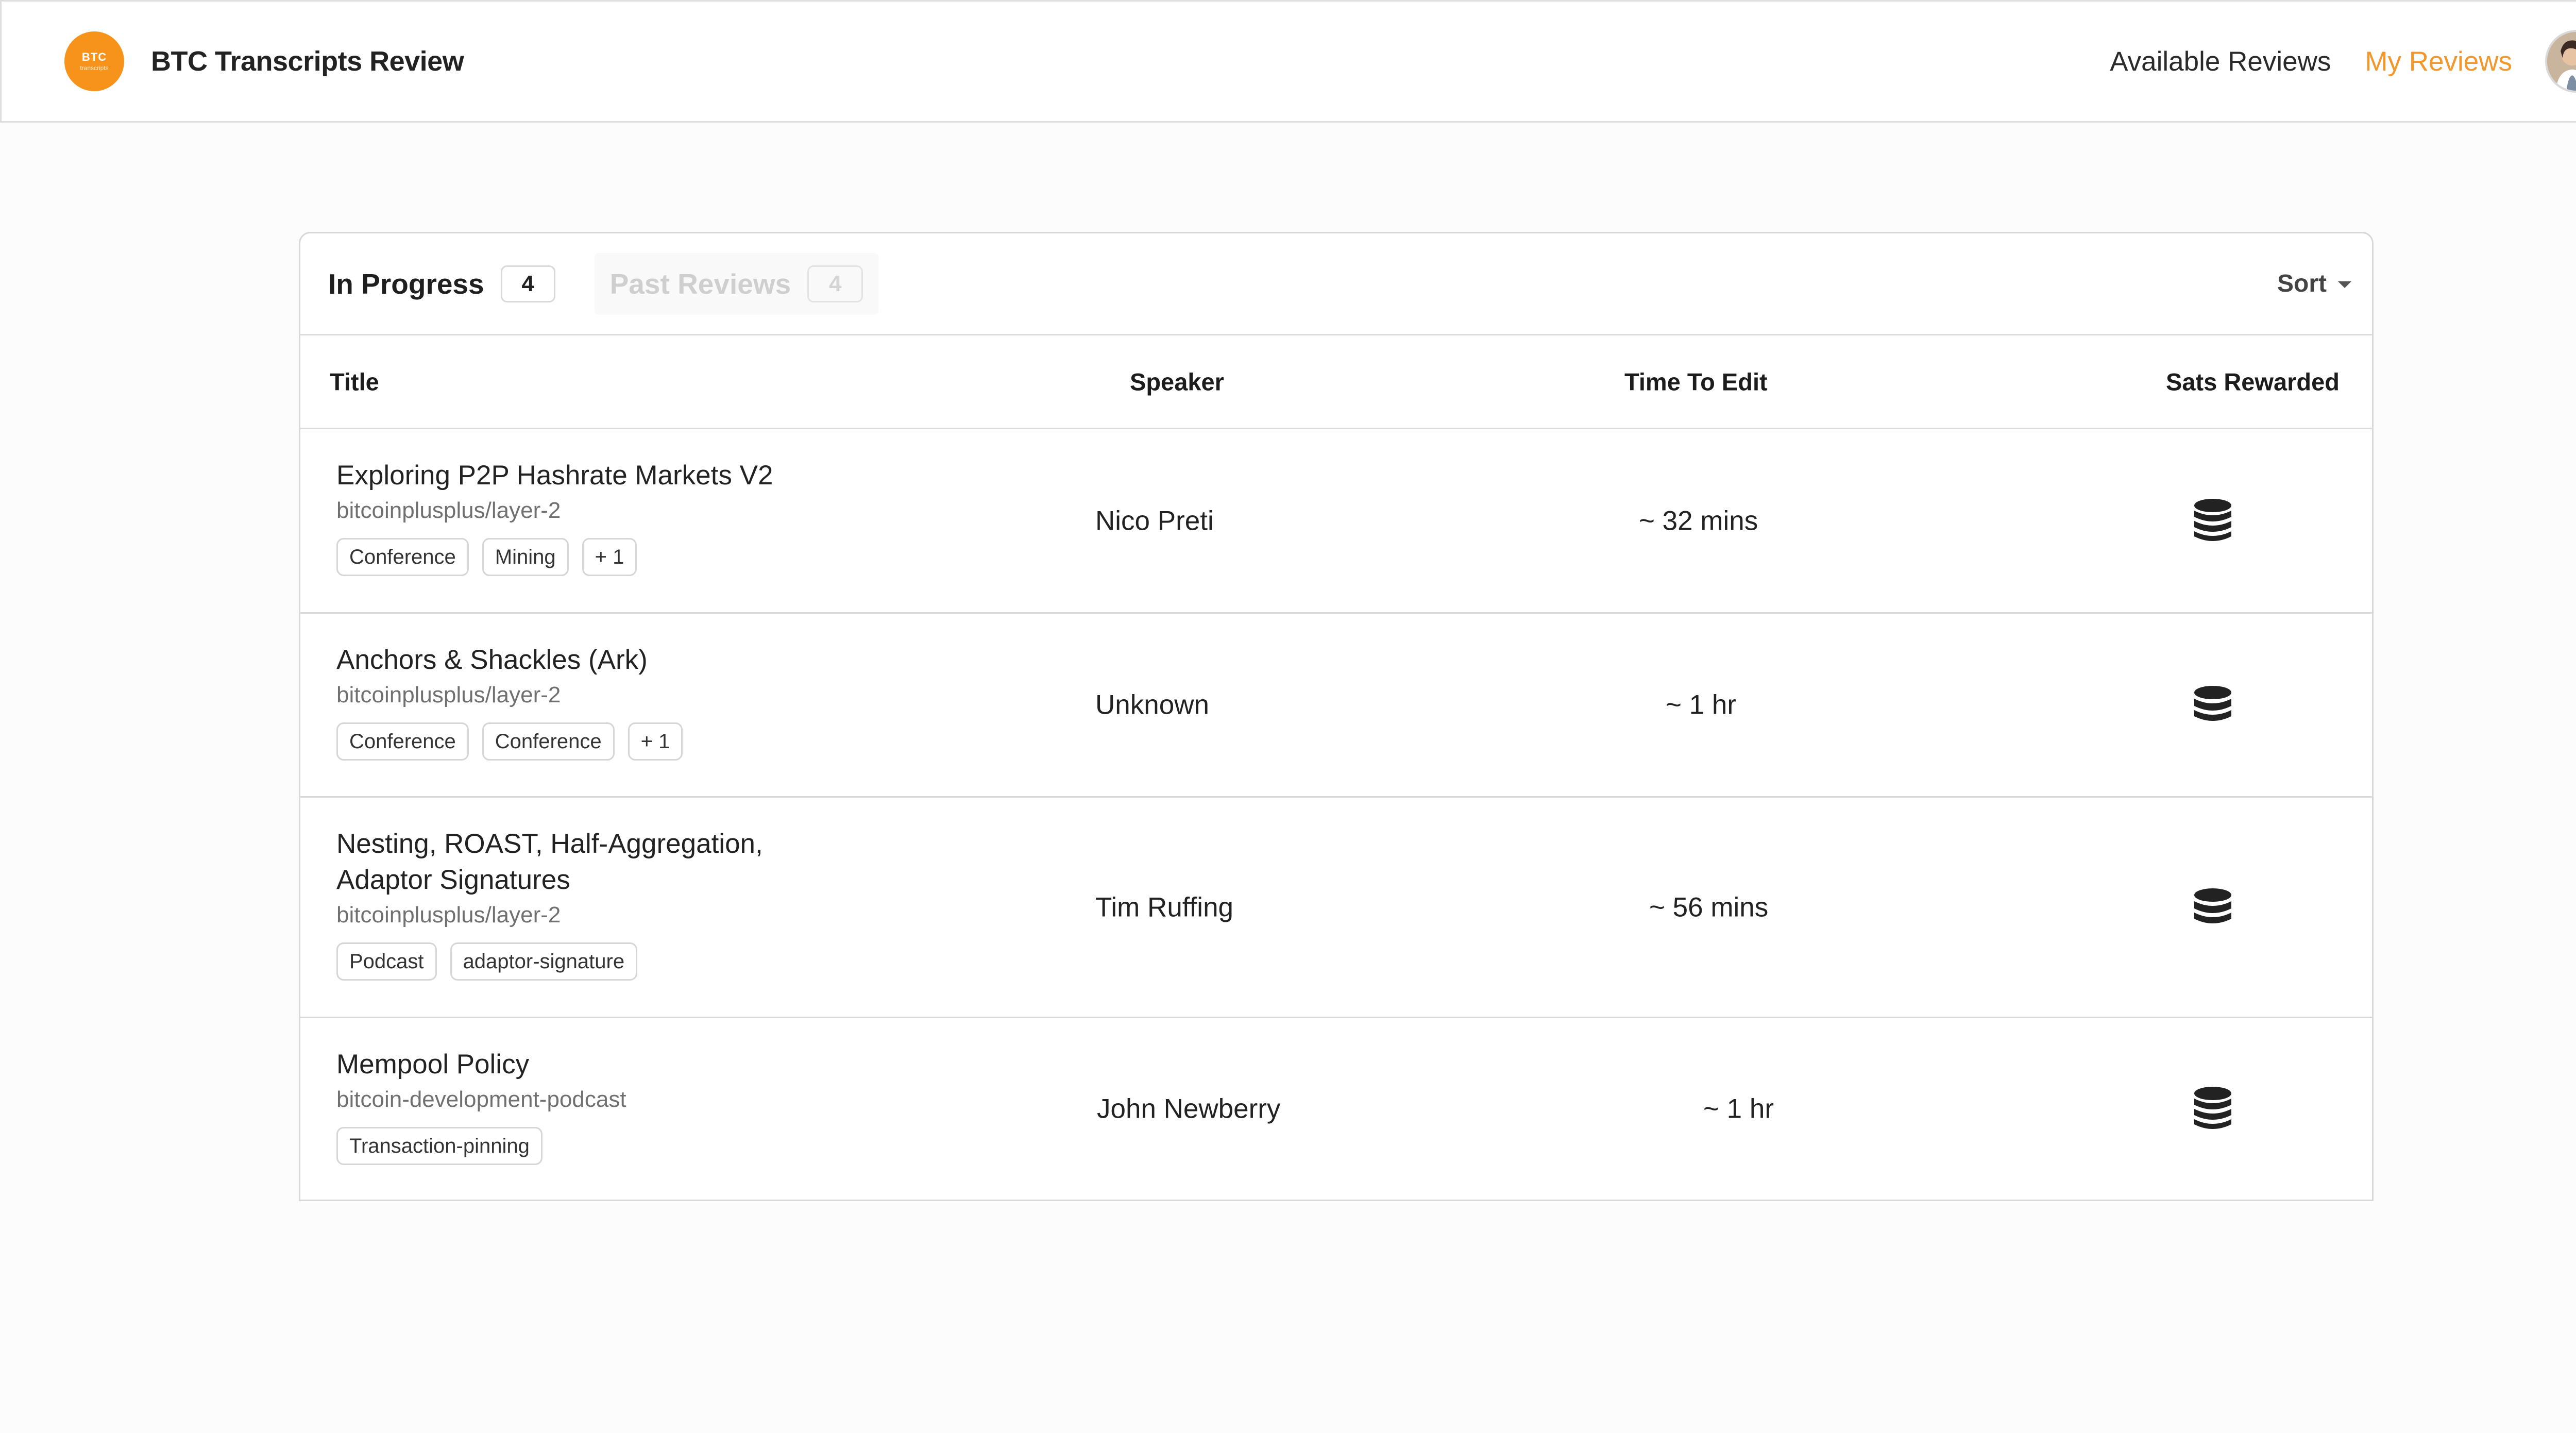 The width and height of the screenshot is (2576, 1433). I want to click on tag-list: Conference Conference + 1, so click(509, 741).